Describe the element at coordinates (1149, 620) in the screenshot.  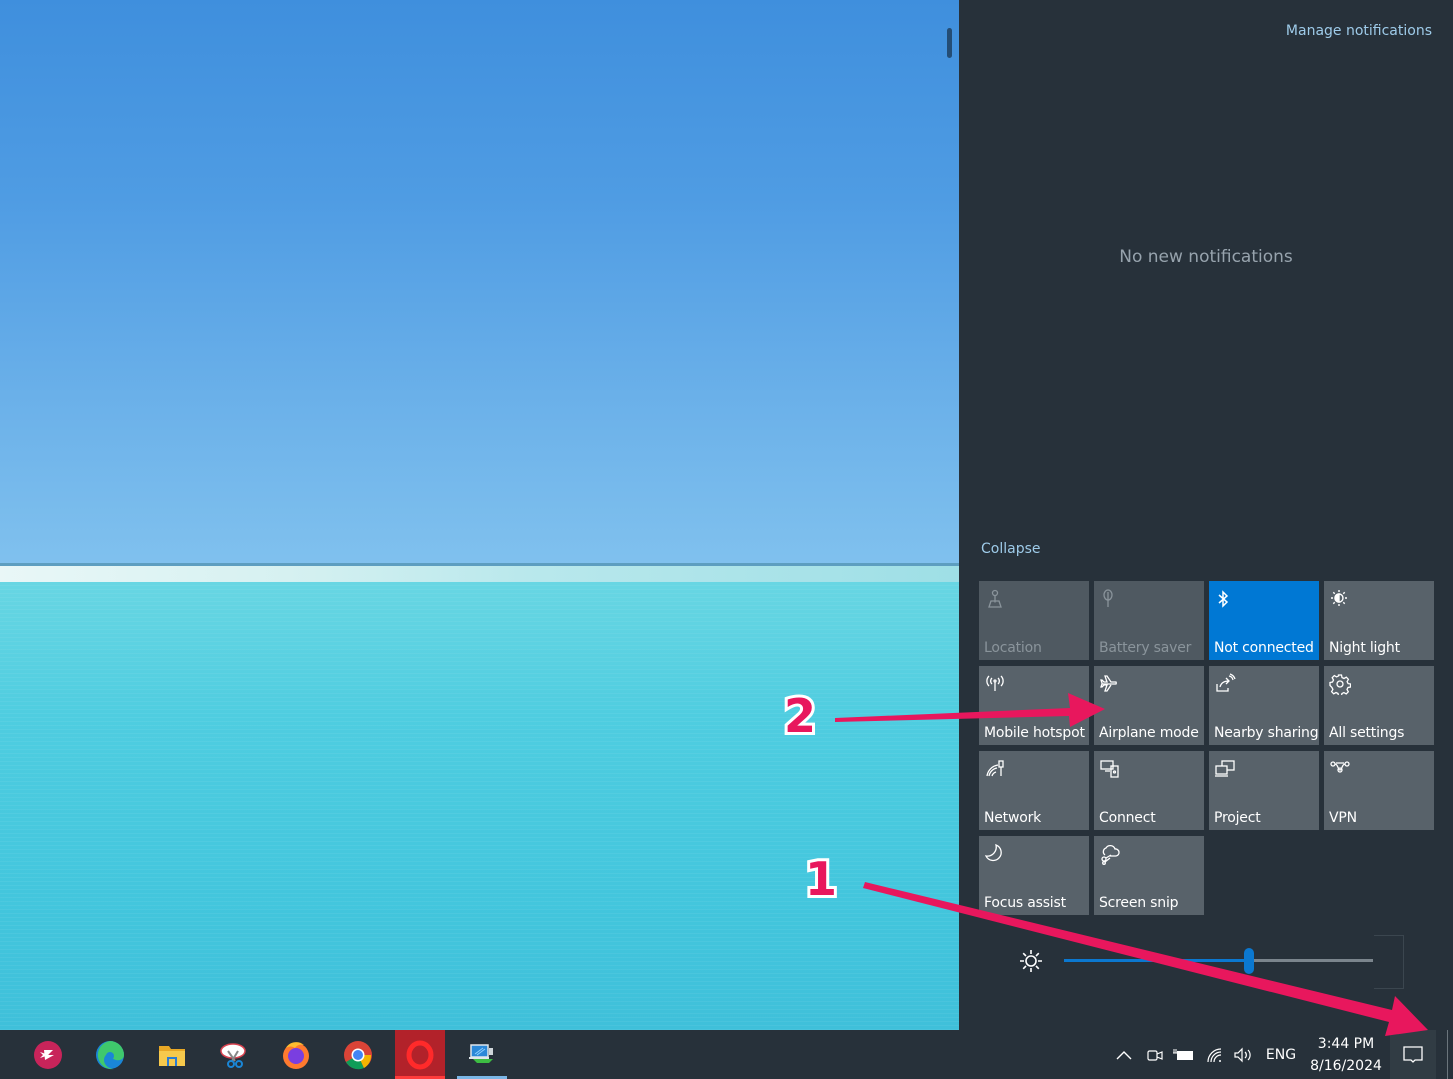
I see `quick-action-battery-saver: Battery saver` at that location.